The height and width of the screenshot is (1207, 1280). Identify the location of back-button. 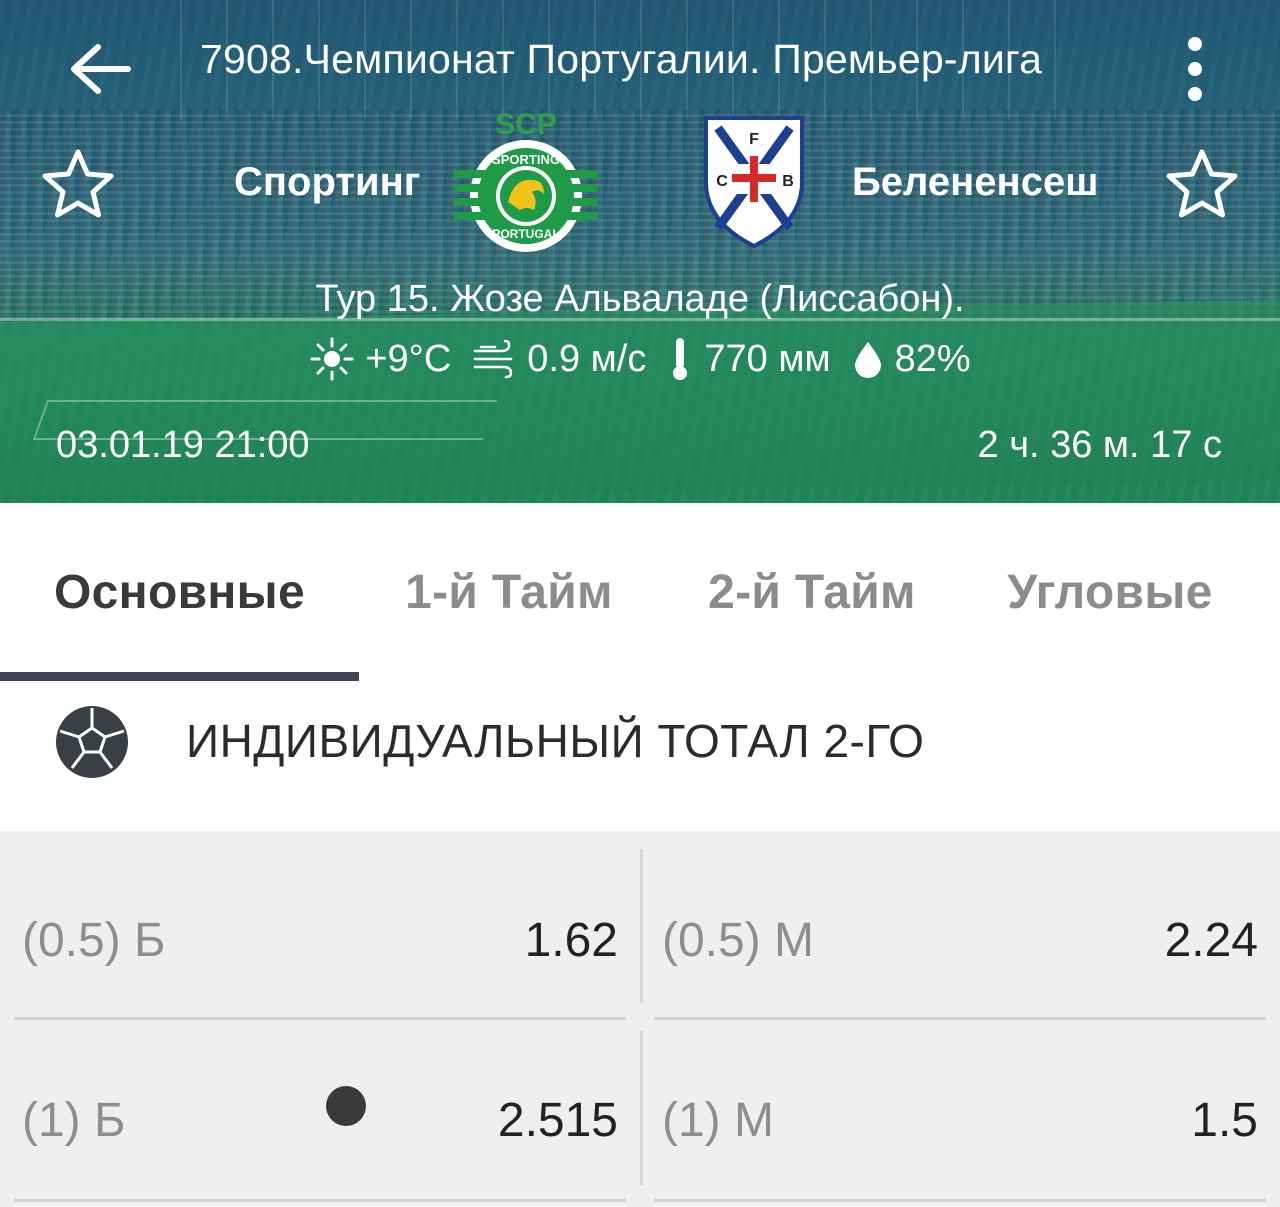
(100, 69).